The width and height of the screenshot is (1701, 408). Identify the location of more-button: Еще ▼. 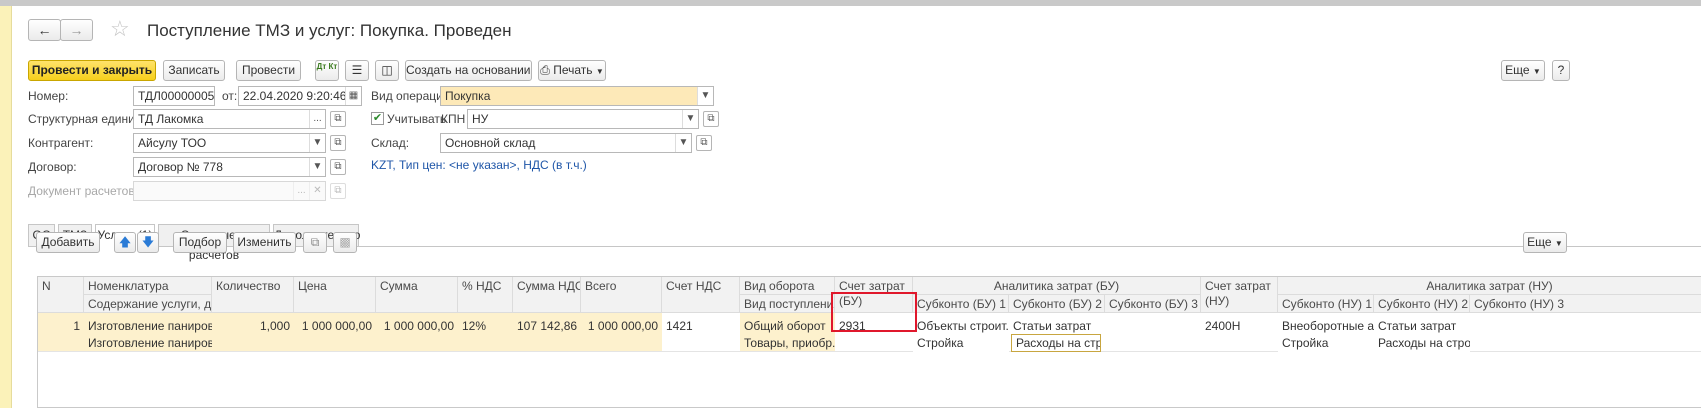
(1523, 70).